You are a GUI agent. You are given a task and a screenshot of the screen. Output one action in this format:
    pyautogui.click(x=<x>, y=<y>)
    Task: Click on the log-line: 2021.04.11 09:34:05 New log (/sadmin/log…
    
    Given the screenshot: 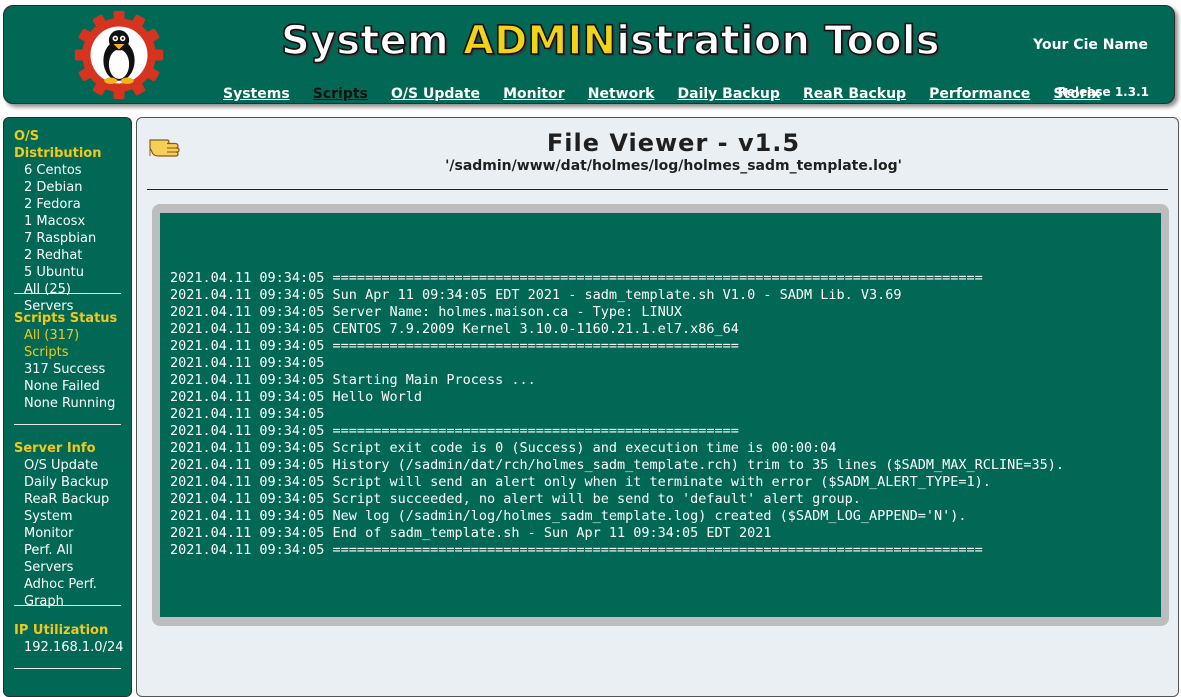 What is the action you would take?
    pyautogui.click(x=568, y=516)
    